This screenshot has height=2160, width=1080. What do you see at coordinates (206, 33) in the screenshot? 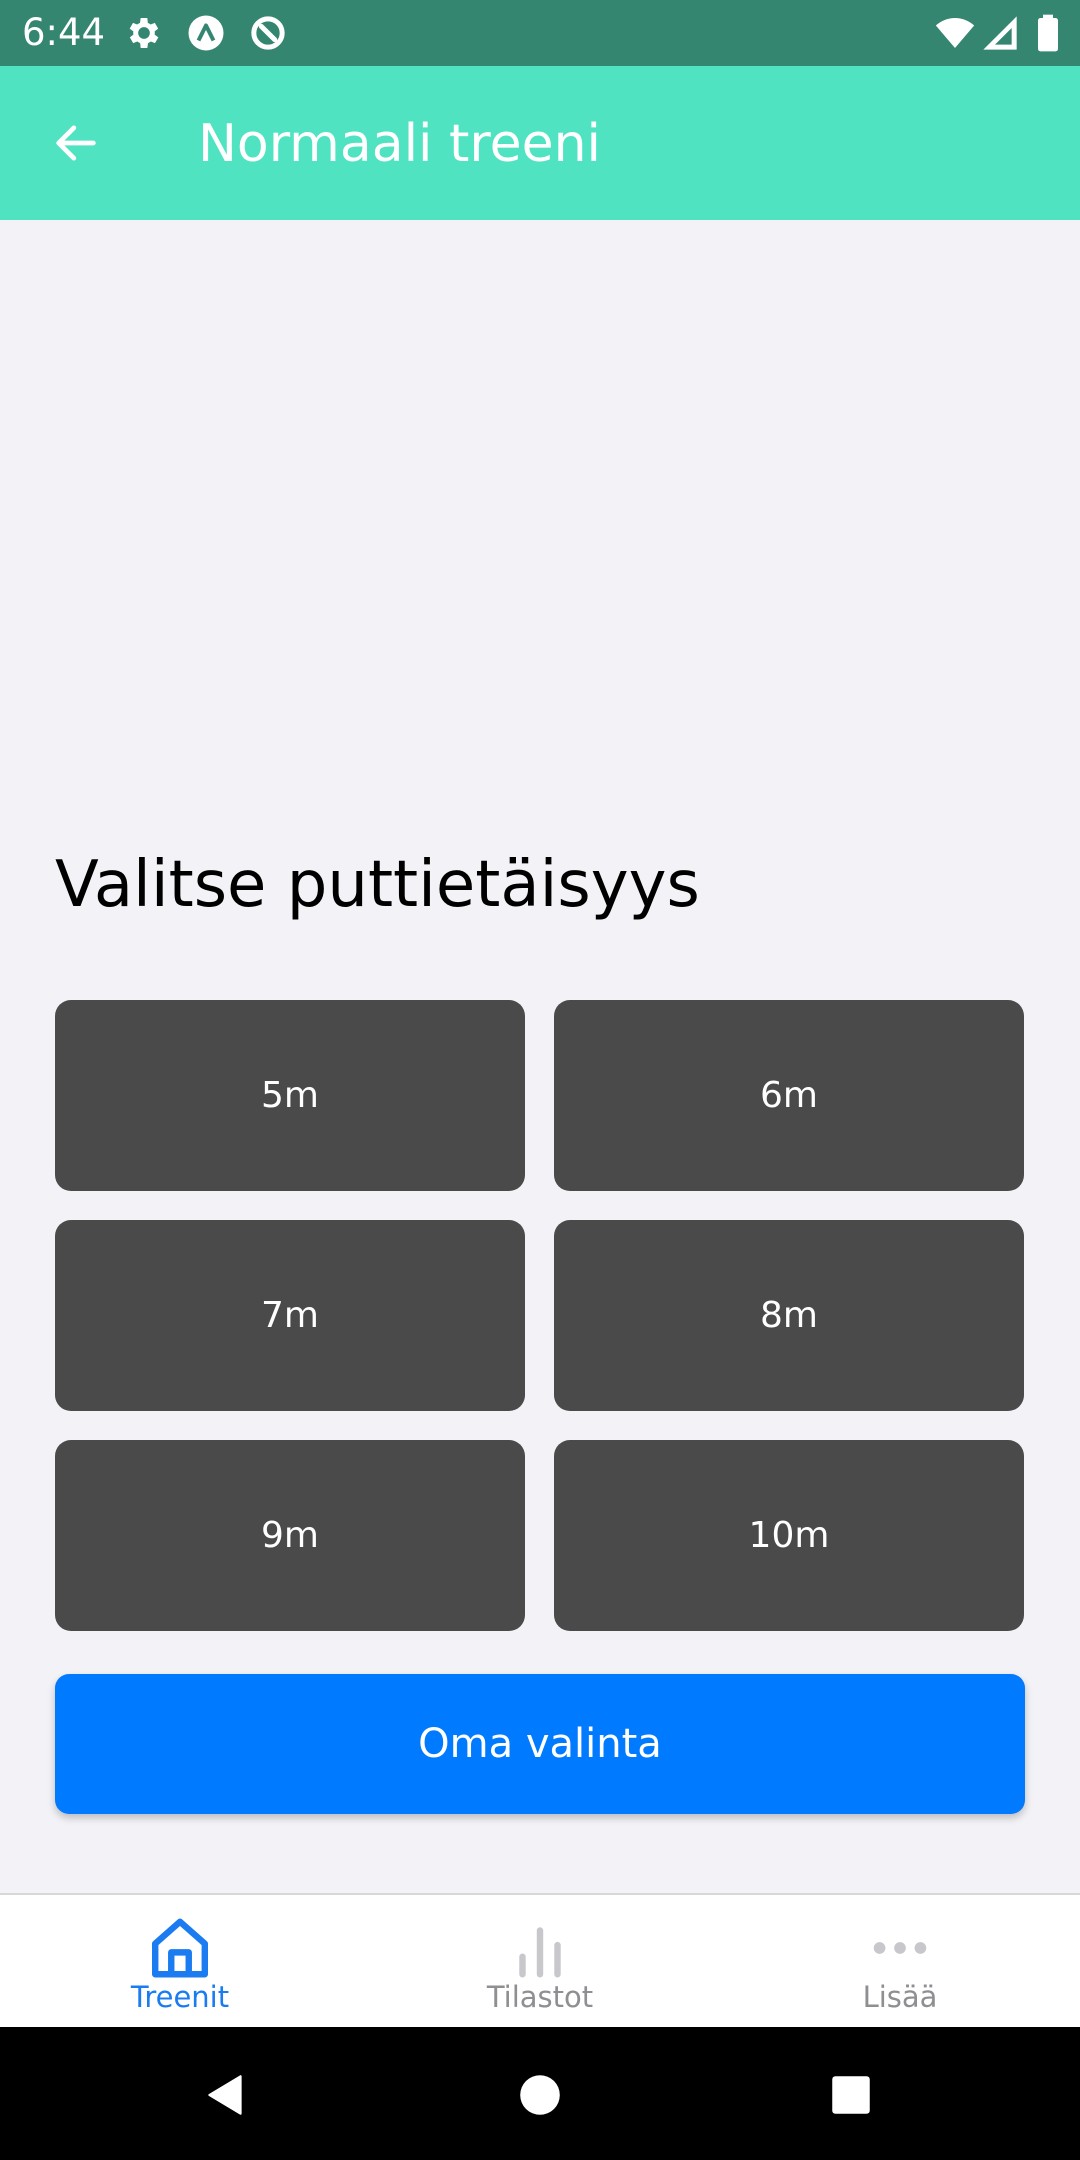
I see `app-a-icon` at bounding box center [206, 33].